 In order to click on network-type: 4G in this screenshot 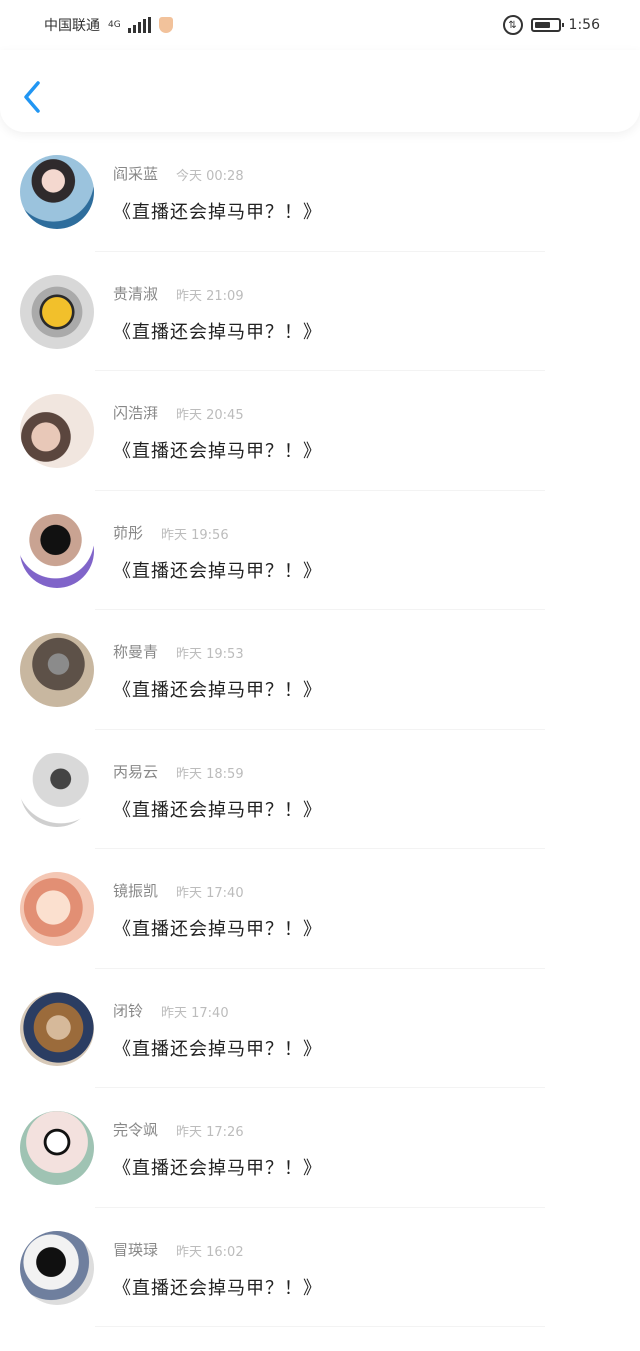, I will do `click(114, 24)`.